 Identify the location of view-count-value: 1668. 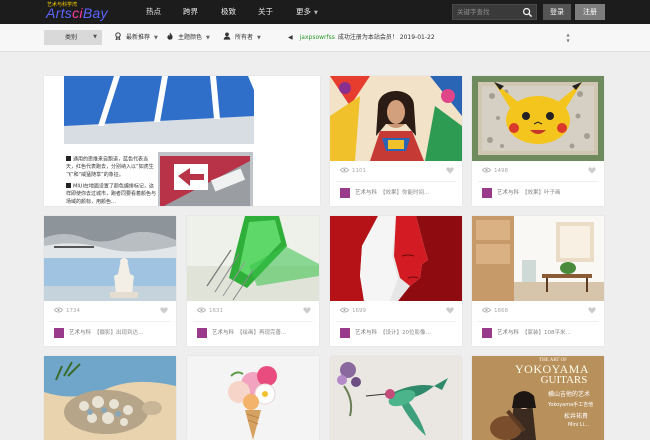
(501, 311).